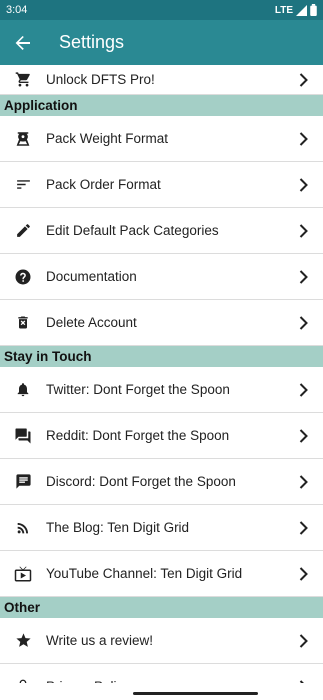 Image resolution: width=323 pixels, height=700 pixels. What do you see at coordinates (91, 276) in the screenshot?
I see `settings-item-label: Documentation` at bounding box center [91, 276].